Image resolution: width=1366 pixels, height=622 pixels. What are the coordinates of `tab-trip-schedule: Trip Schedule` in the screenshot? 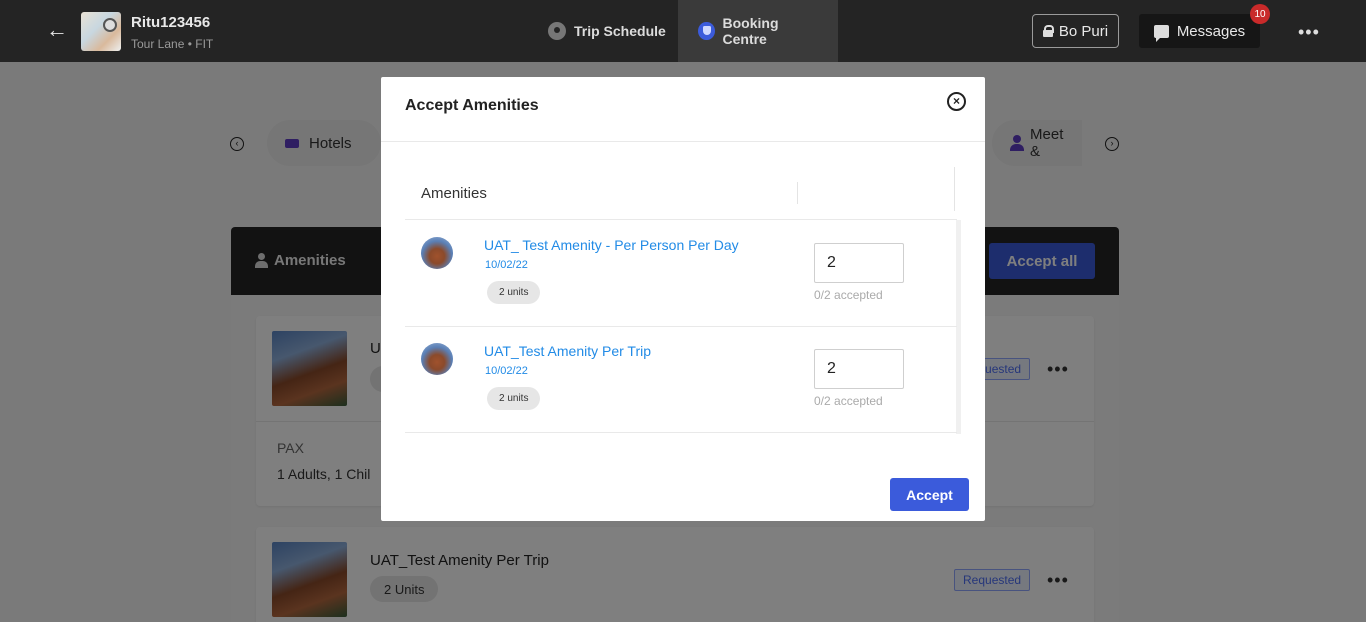 It's located at (607, 31).